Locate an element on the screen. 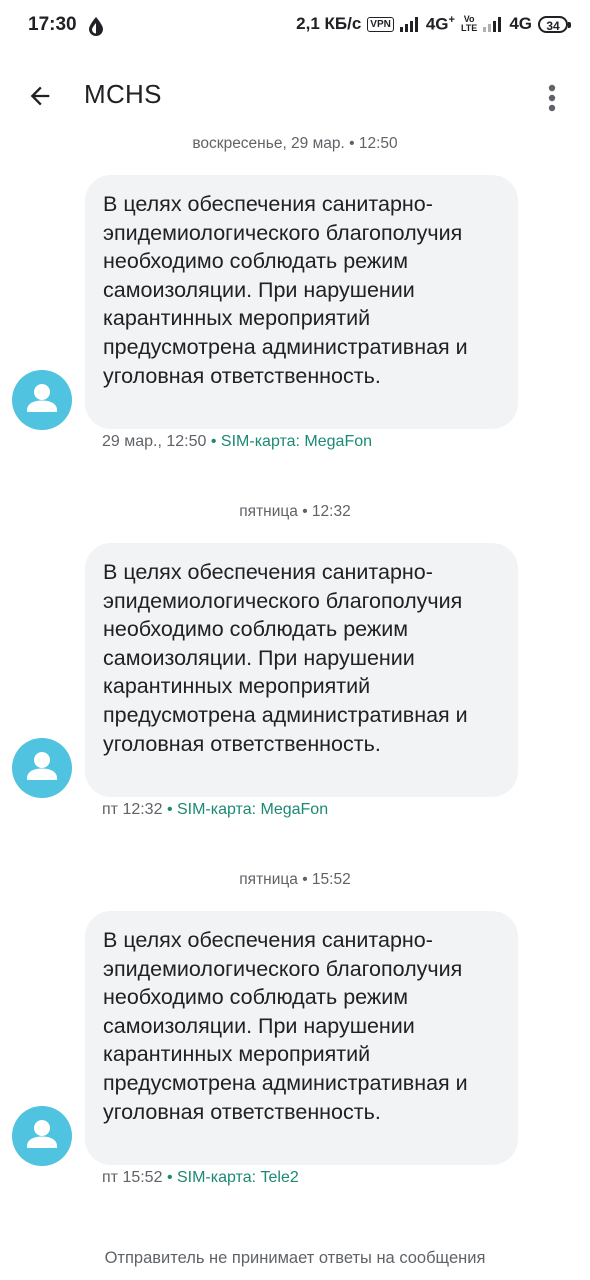 This screenshot has width=590, height=1280. date-separator: воскресенье, 29 мар. • 12:50 is located at coordinates (295, 143).